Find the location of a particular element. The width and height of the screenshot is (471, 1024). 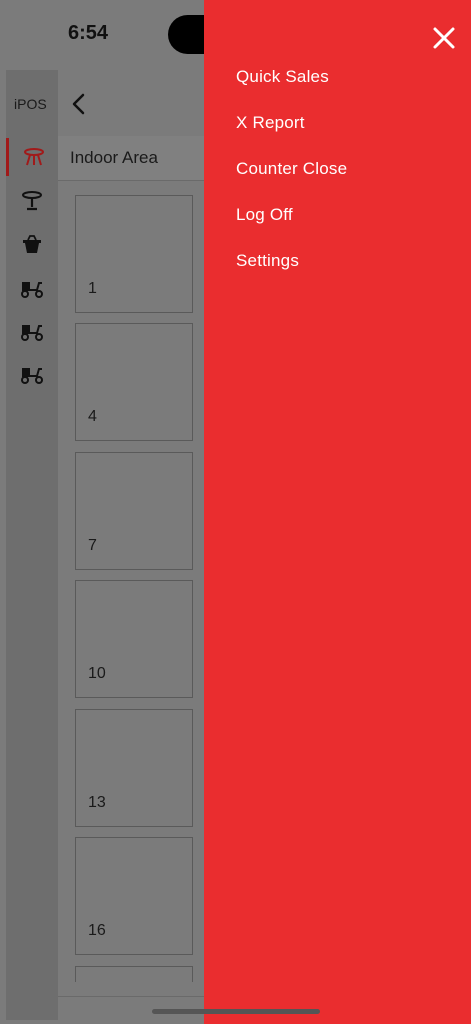

menu-item-log-off: Log Off is located at coordinates (291, 227).